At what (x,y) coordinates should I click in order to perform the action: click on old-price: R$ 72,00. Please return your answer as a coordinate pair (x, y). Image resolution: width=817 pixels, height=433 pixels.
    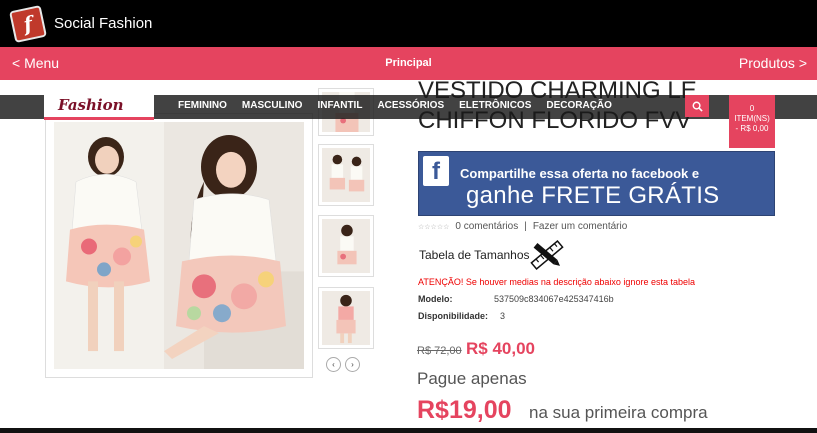
    Looking at the image, I should click on (439, 351).